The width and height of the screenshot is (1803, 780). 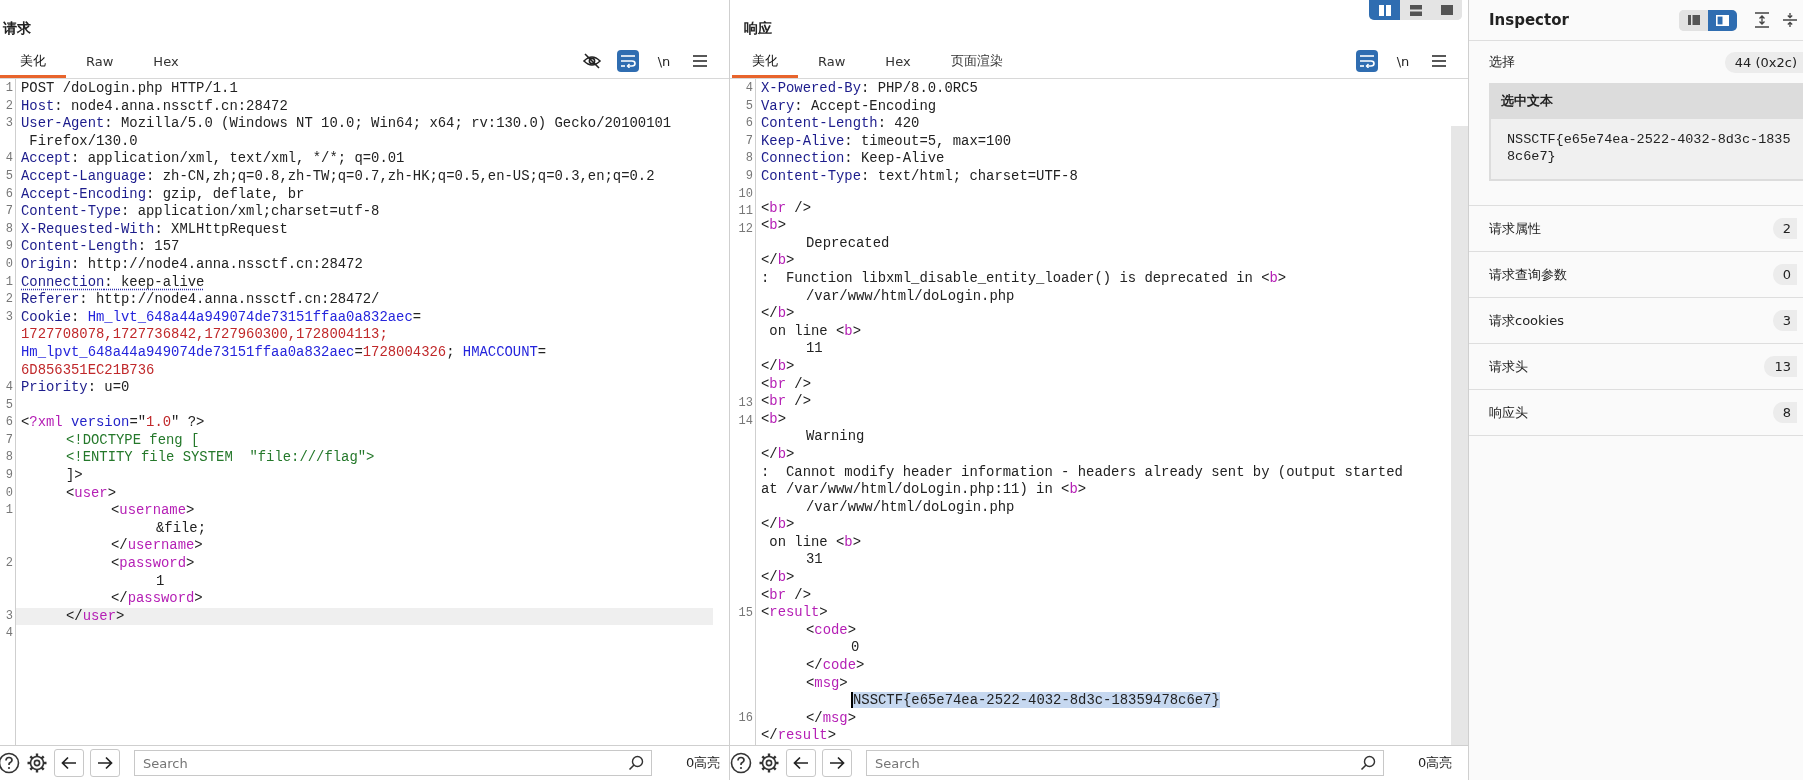 What do you see at coordinates (1790, 20) in the screenshot?
I see `collapse-icon` at bounding box center [1790, 20].